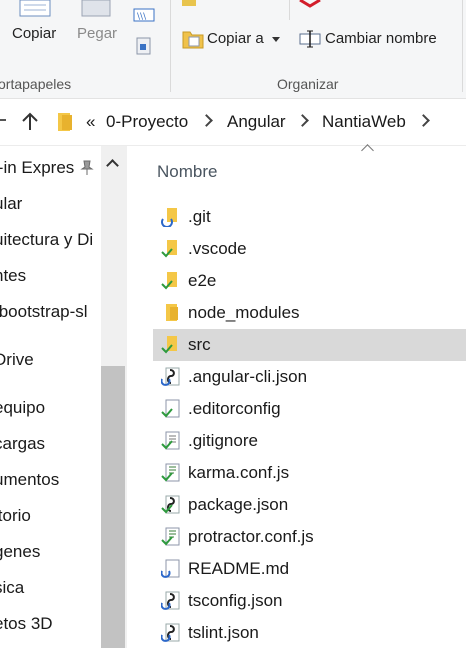 Image resolution: width=466 pixels, height=649 pixels. What do you see at coordinates (309, 217) in the screenshot?
I see `file-row: .git` at bounding box center [309, 217].